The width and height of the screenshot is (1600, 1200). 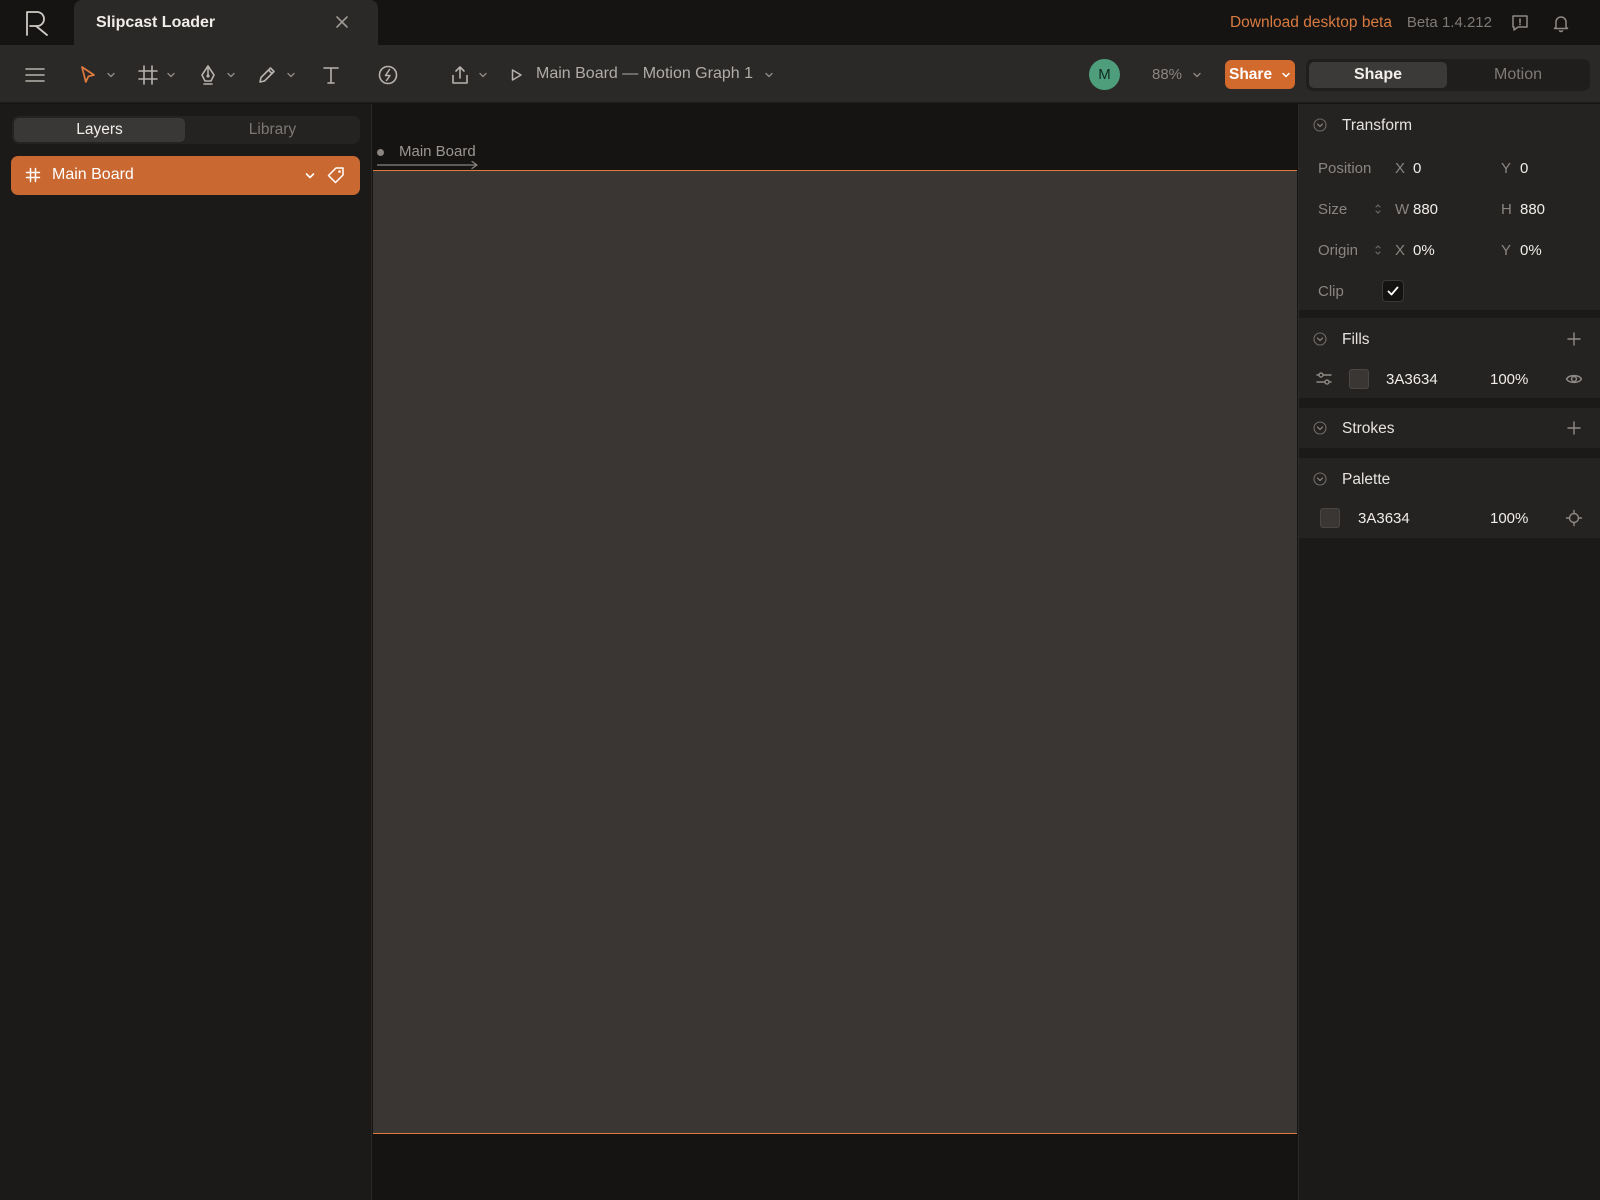 What do you see at coordinates (93, 174) in the screenshot?
I see `layer-name: Main Board` at bounding box center [93, 174].